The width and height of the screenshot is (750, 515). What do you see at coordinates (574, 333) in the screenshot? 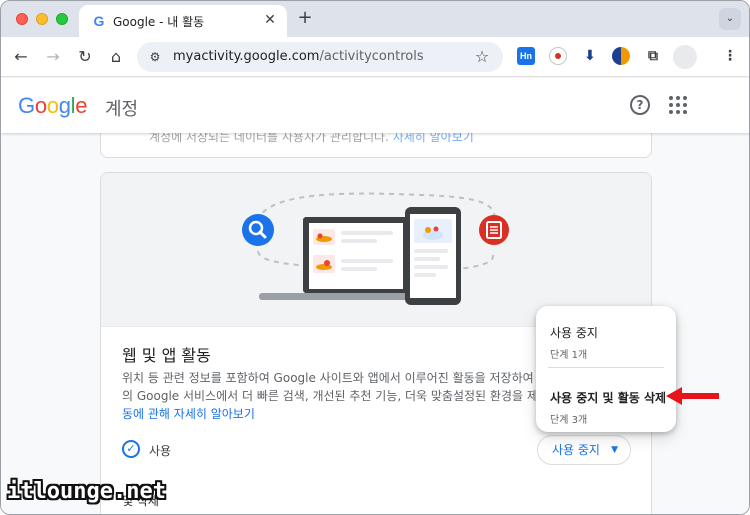
I see `menu-item-label: 사용 중지` at bounding box center [574, 333].